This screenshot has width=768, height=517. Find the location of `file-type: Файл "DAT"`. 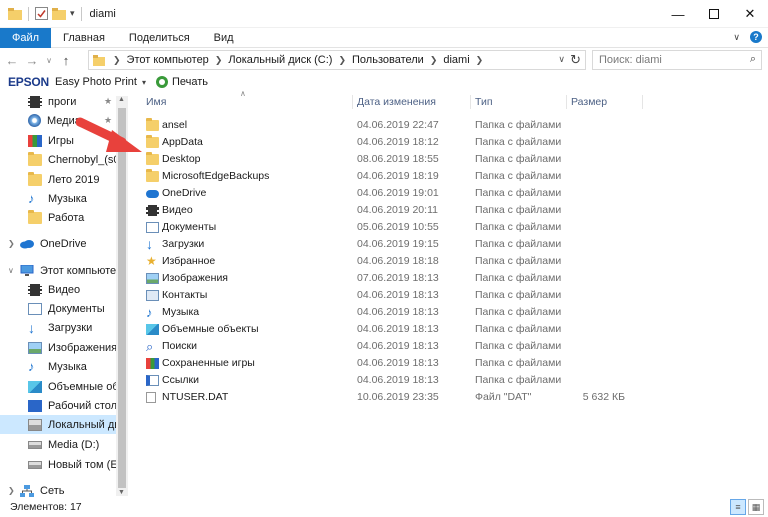

file-type: Файл "DAT" is located at coordinates (503, 397).